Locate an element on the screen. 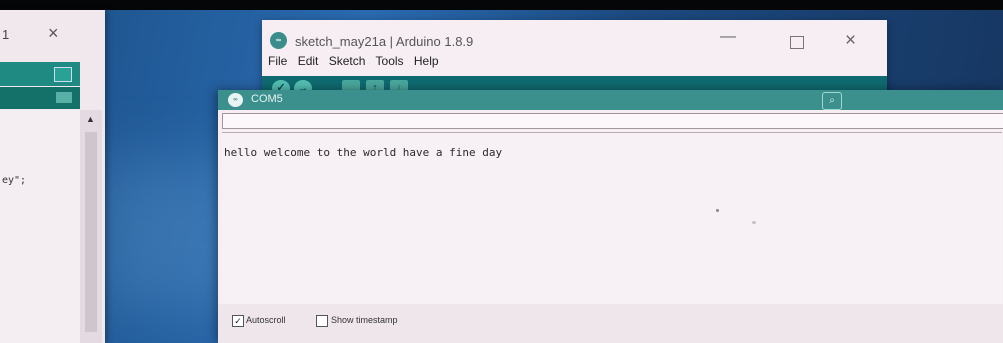 The image size is (1003, 343). menu-bar: File Edit Sketch Tools Help is located at coordinates (357, 61).